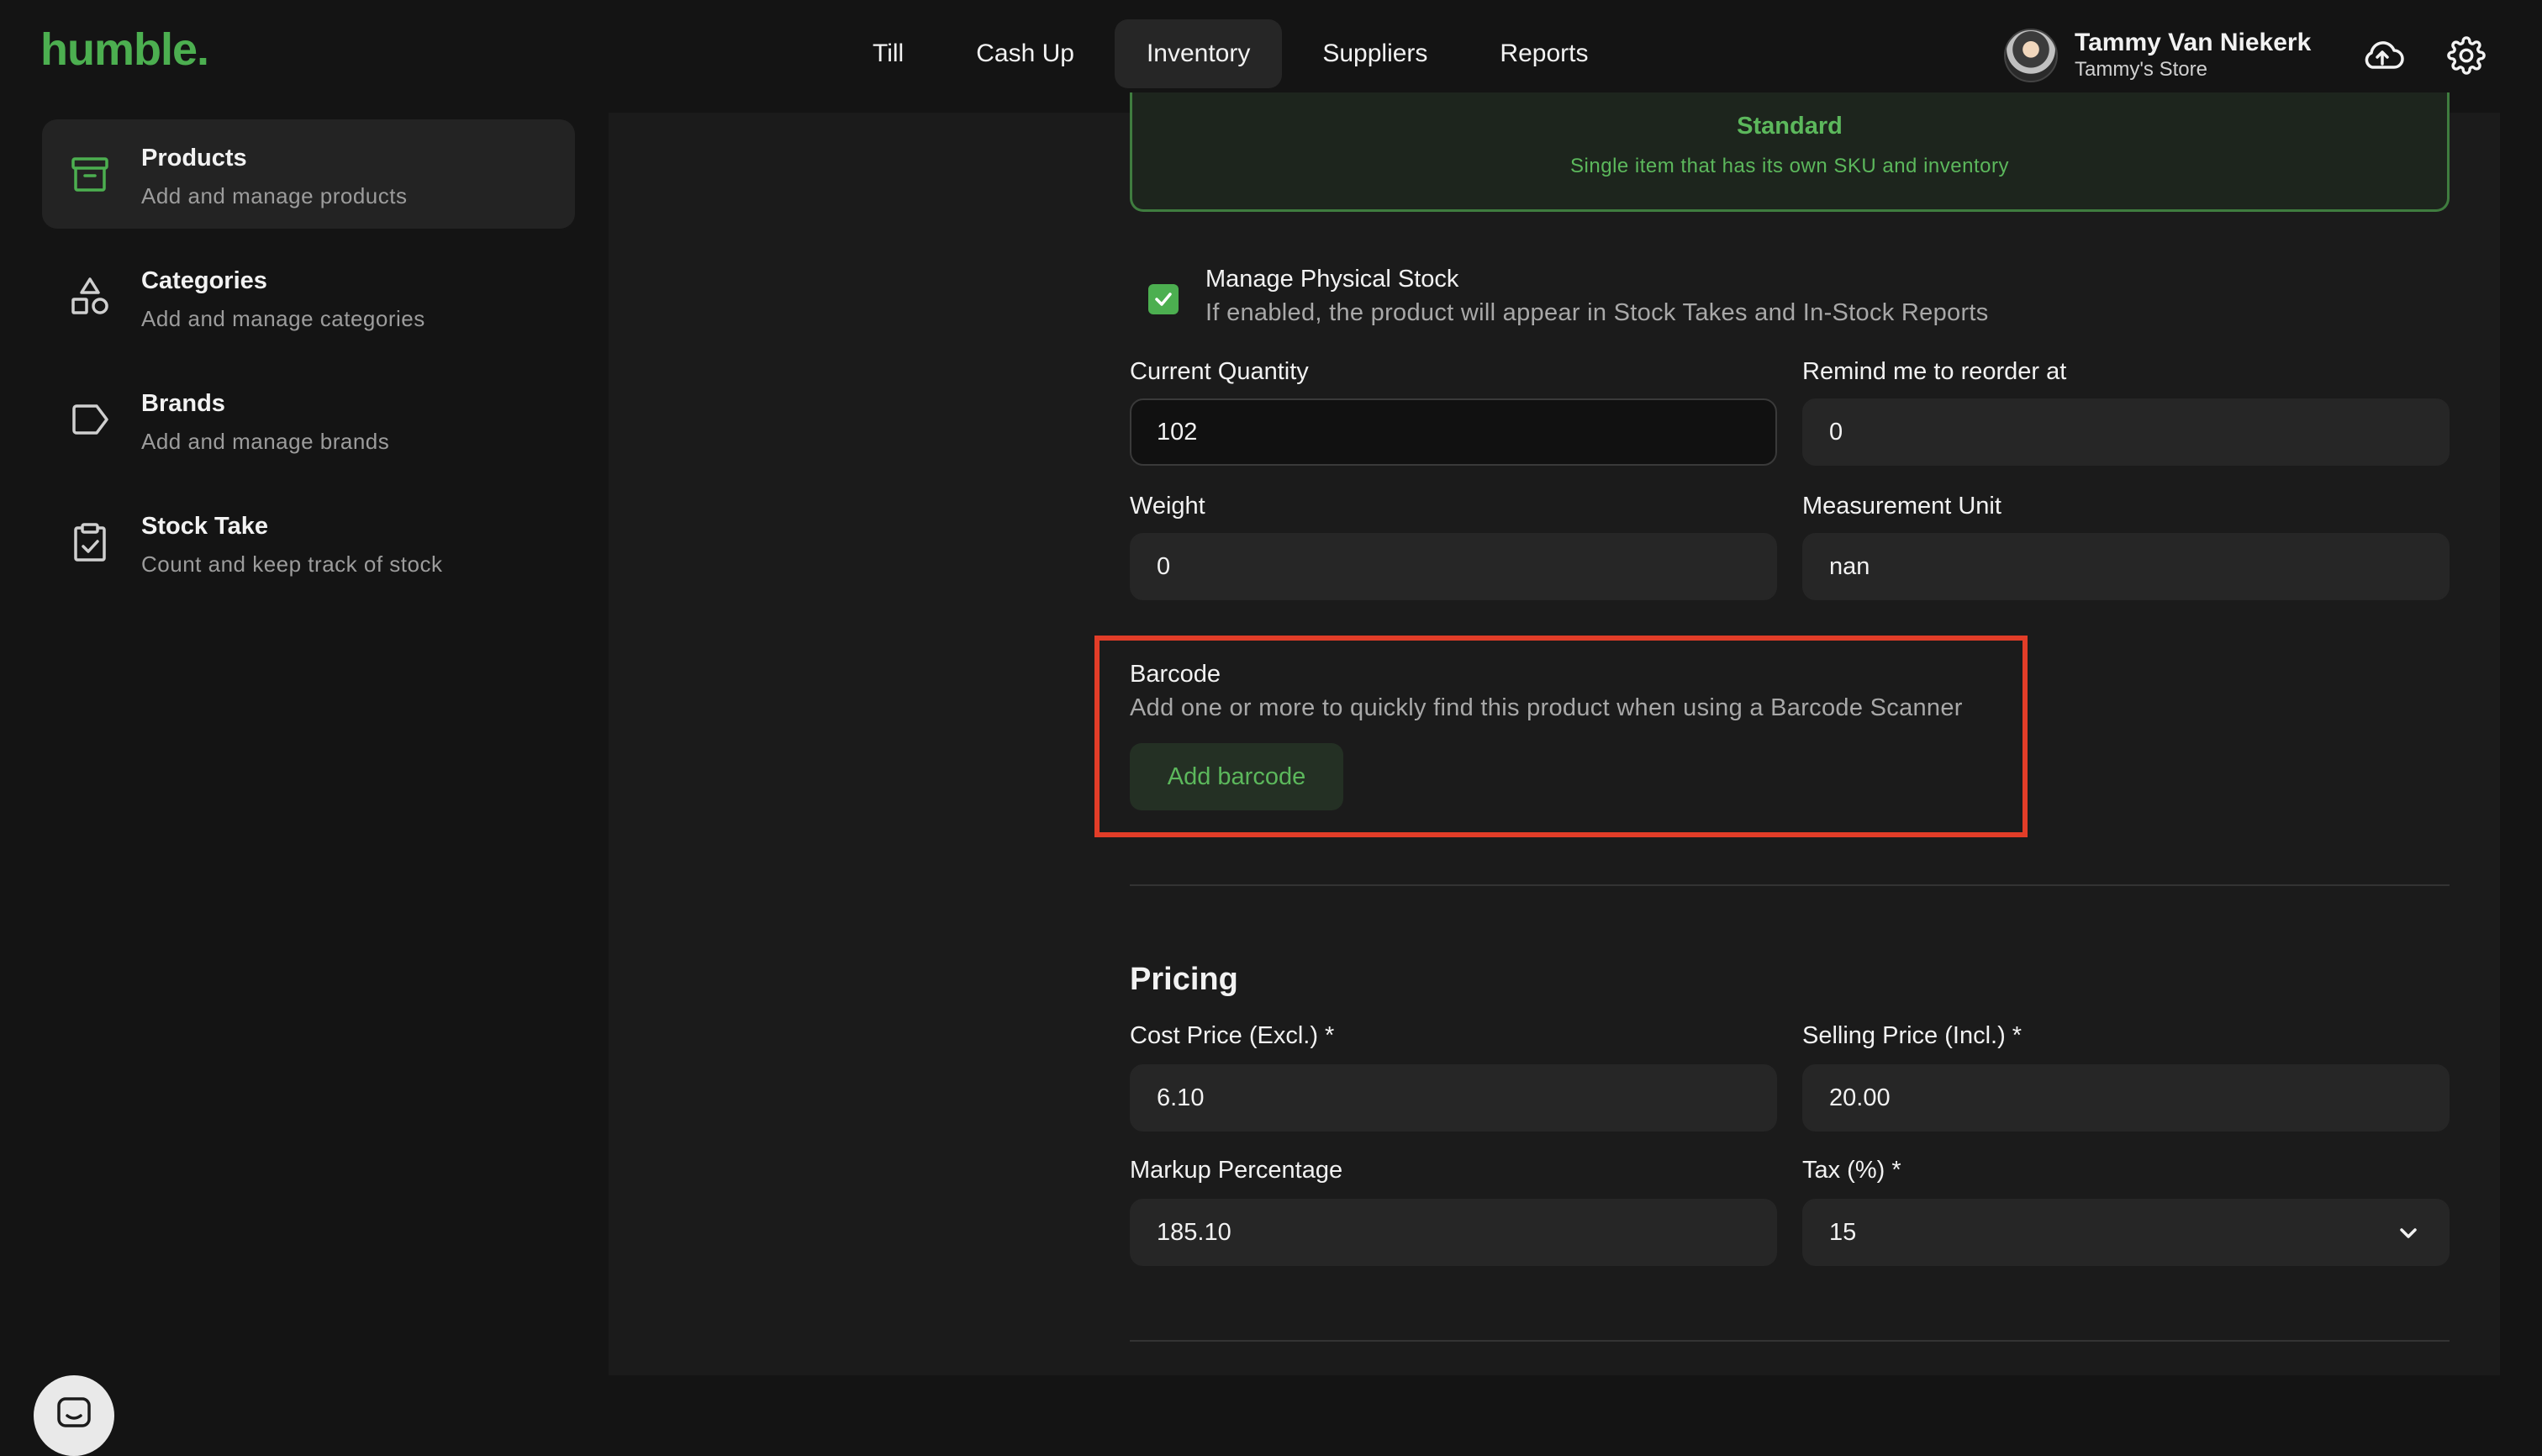 The image size is (2542, 1456). I want to click on tag-icon, so click(90, 419).